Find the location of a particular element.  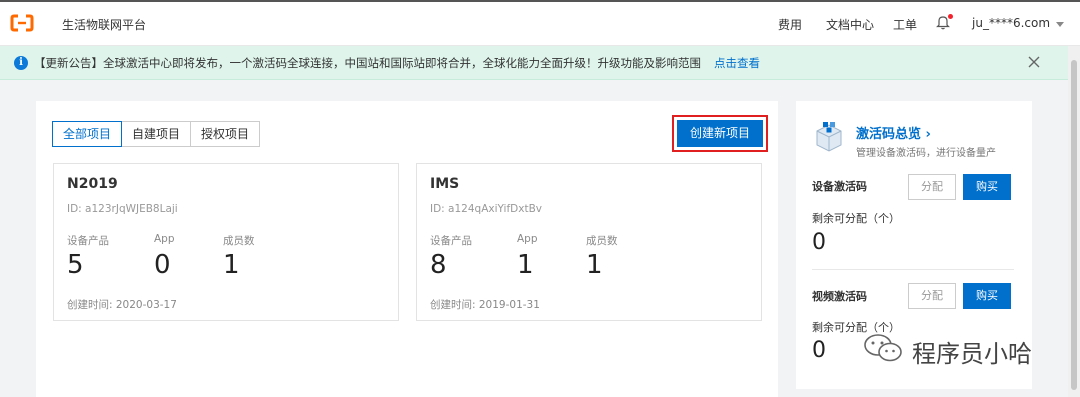

tab-own-projects: 自建项目 is located at coordinates (156, 134).